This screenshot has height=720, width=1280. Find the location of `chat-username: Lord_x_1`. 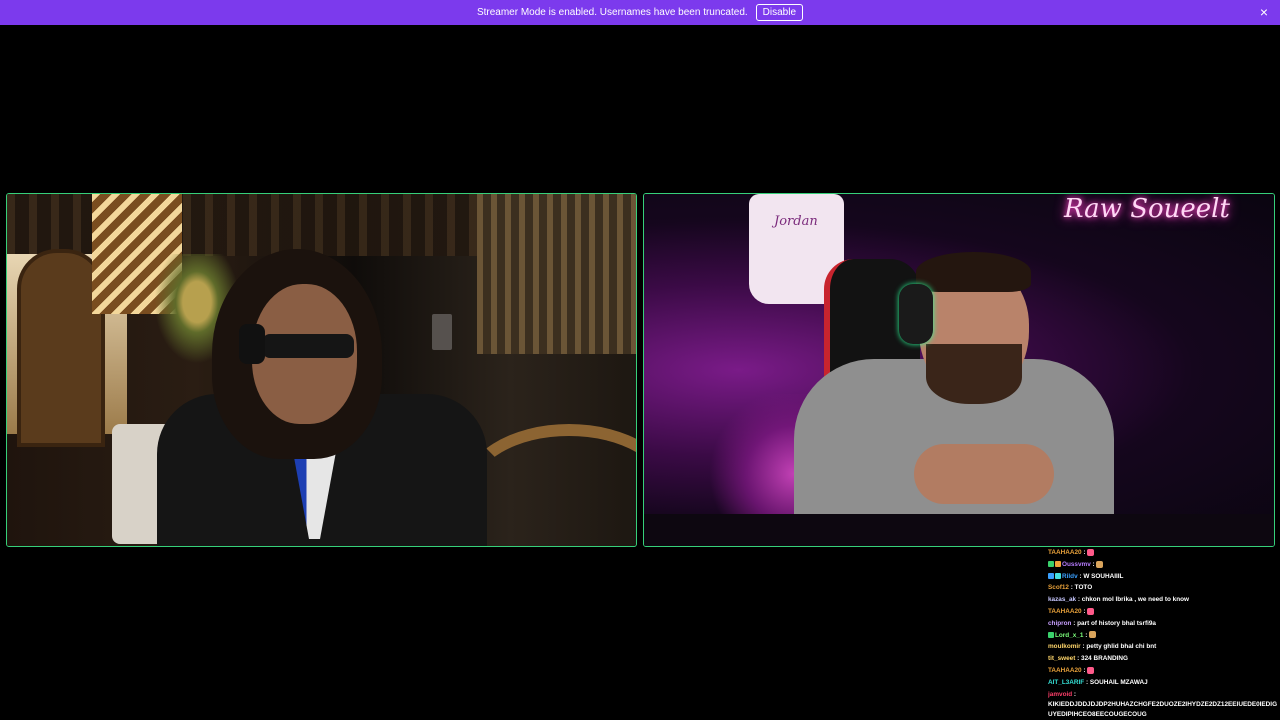

chat-username: Lord_x_1 is located at coordinates (1069, 635).